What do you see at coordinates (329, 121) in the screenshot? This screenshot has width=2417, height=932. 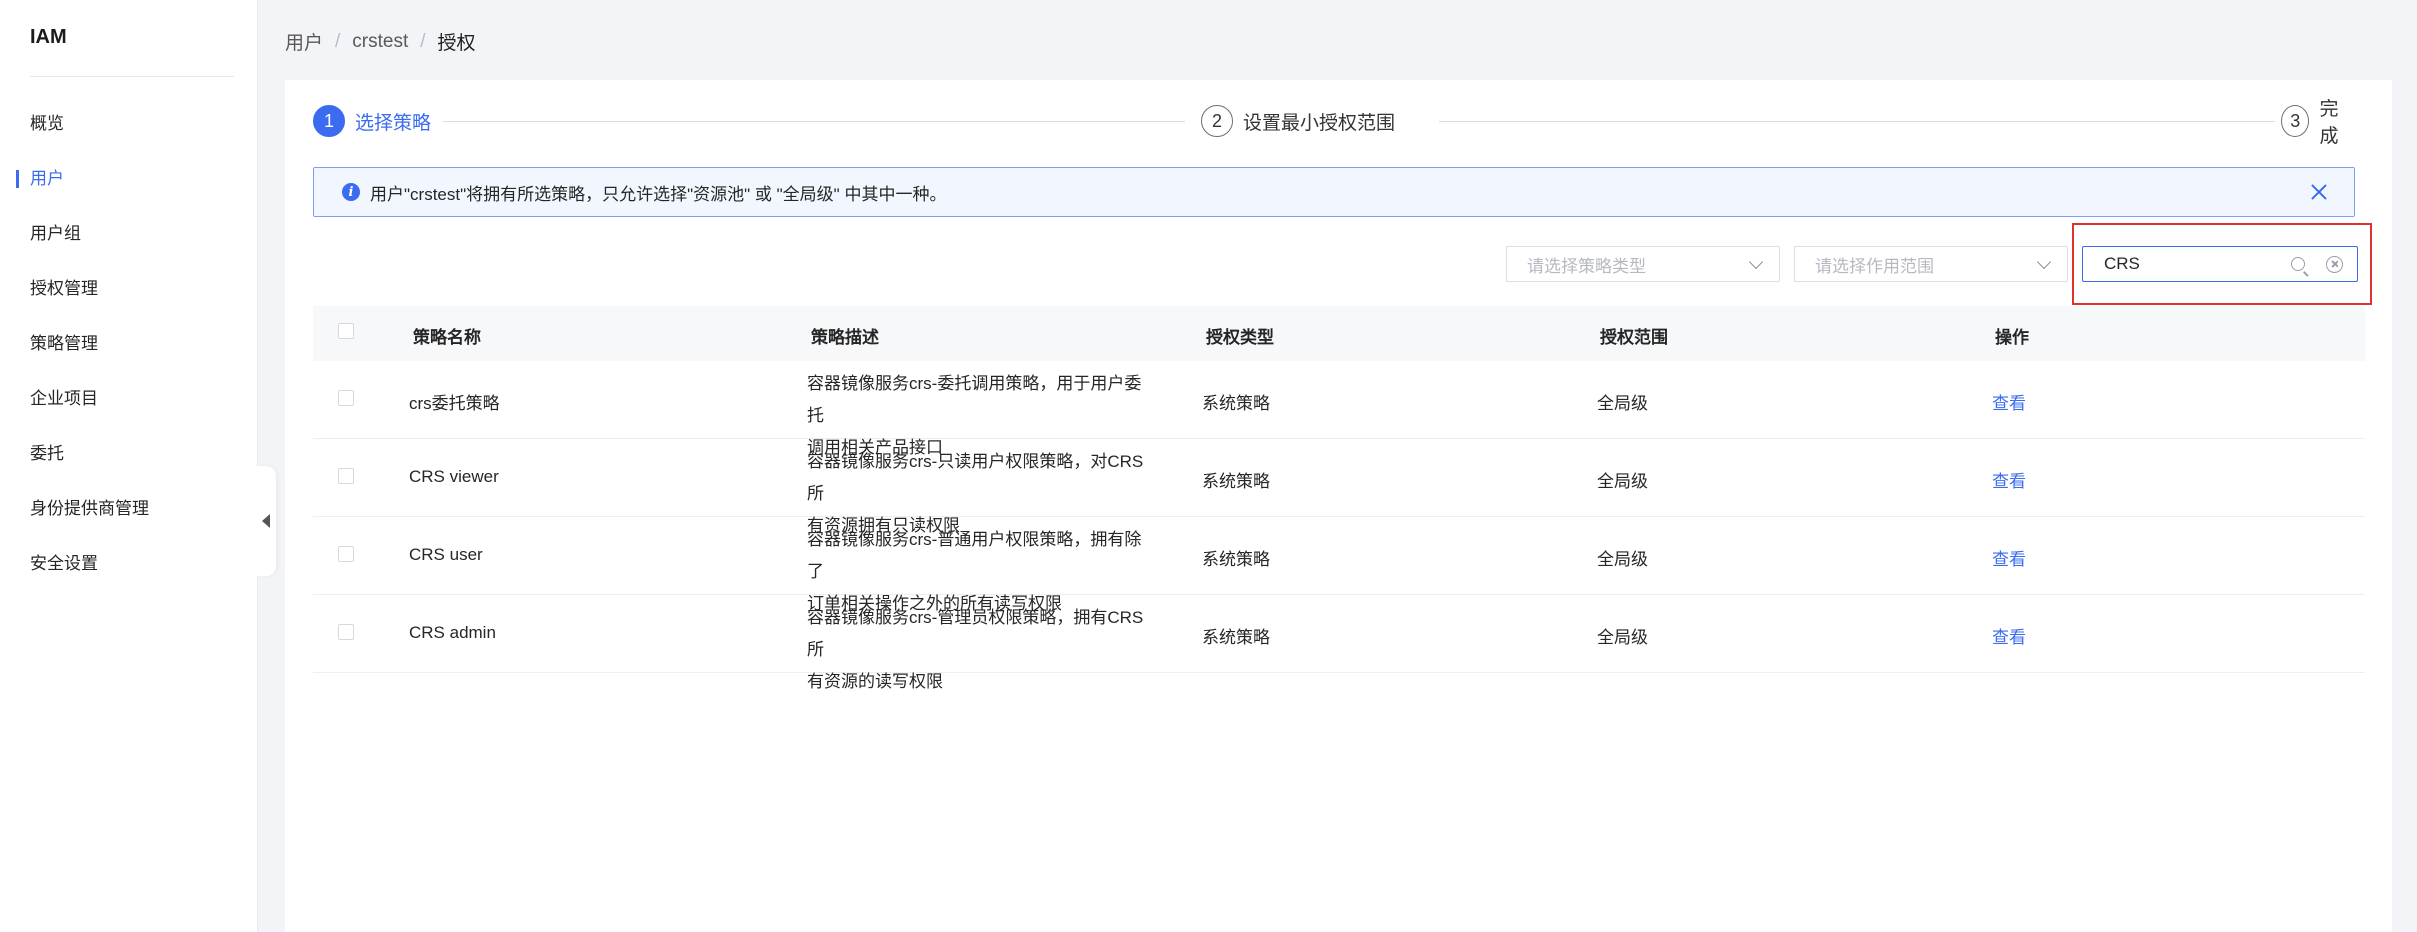 I see `step-number: 1` at bounding box center [329, 121].